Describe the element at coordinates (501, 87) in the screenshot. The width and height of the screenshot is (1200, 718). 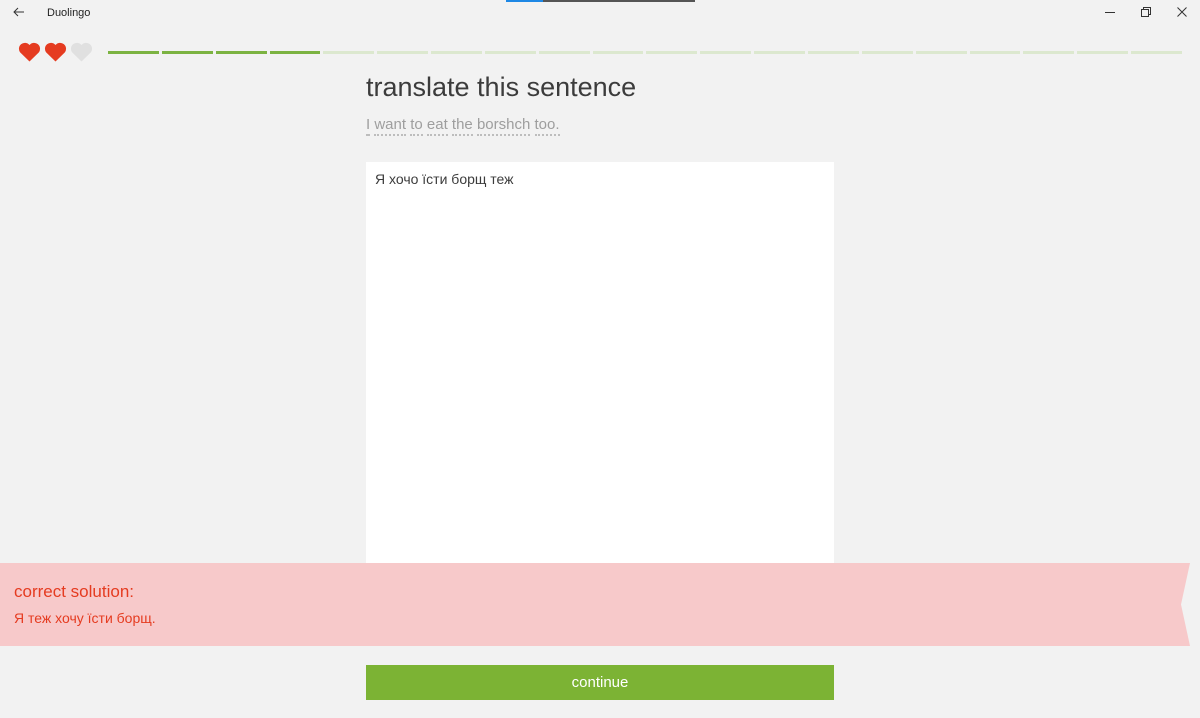
I see `prompt-title: translate this sentence` at that location.